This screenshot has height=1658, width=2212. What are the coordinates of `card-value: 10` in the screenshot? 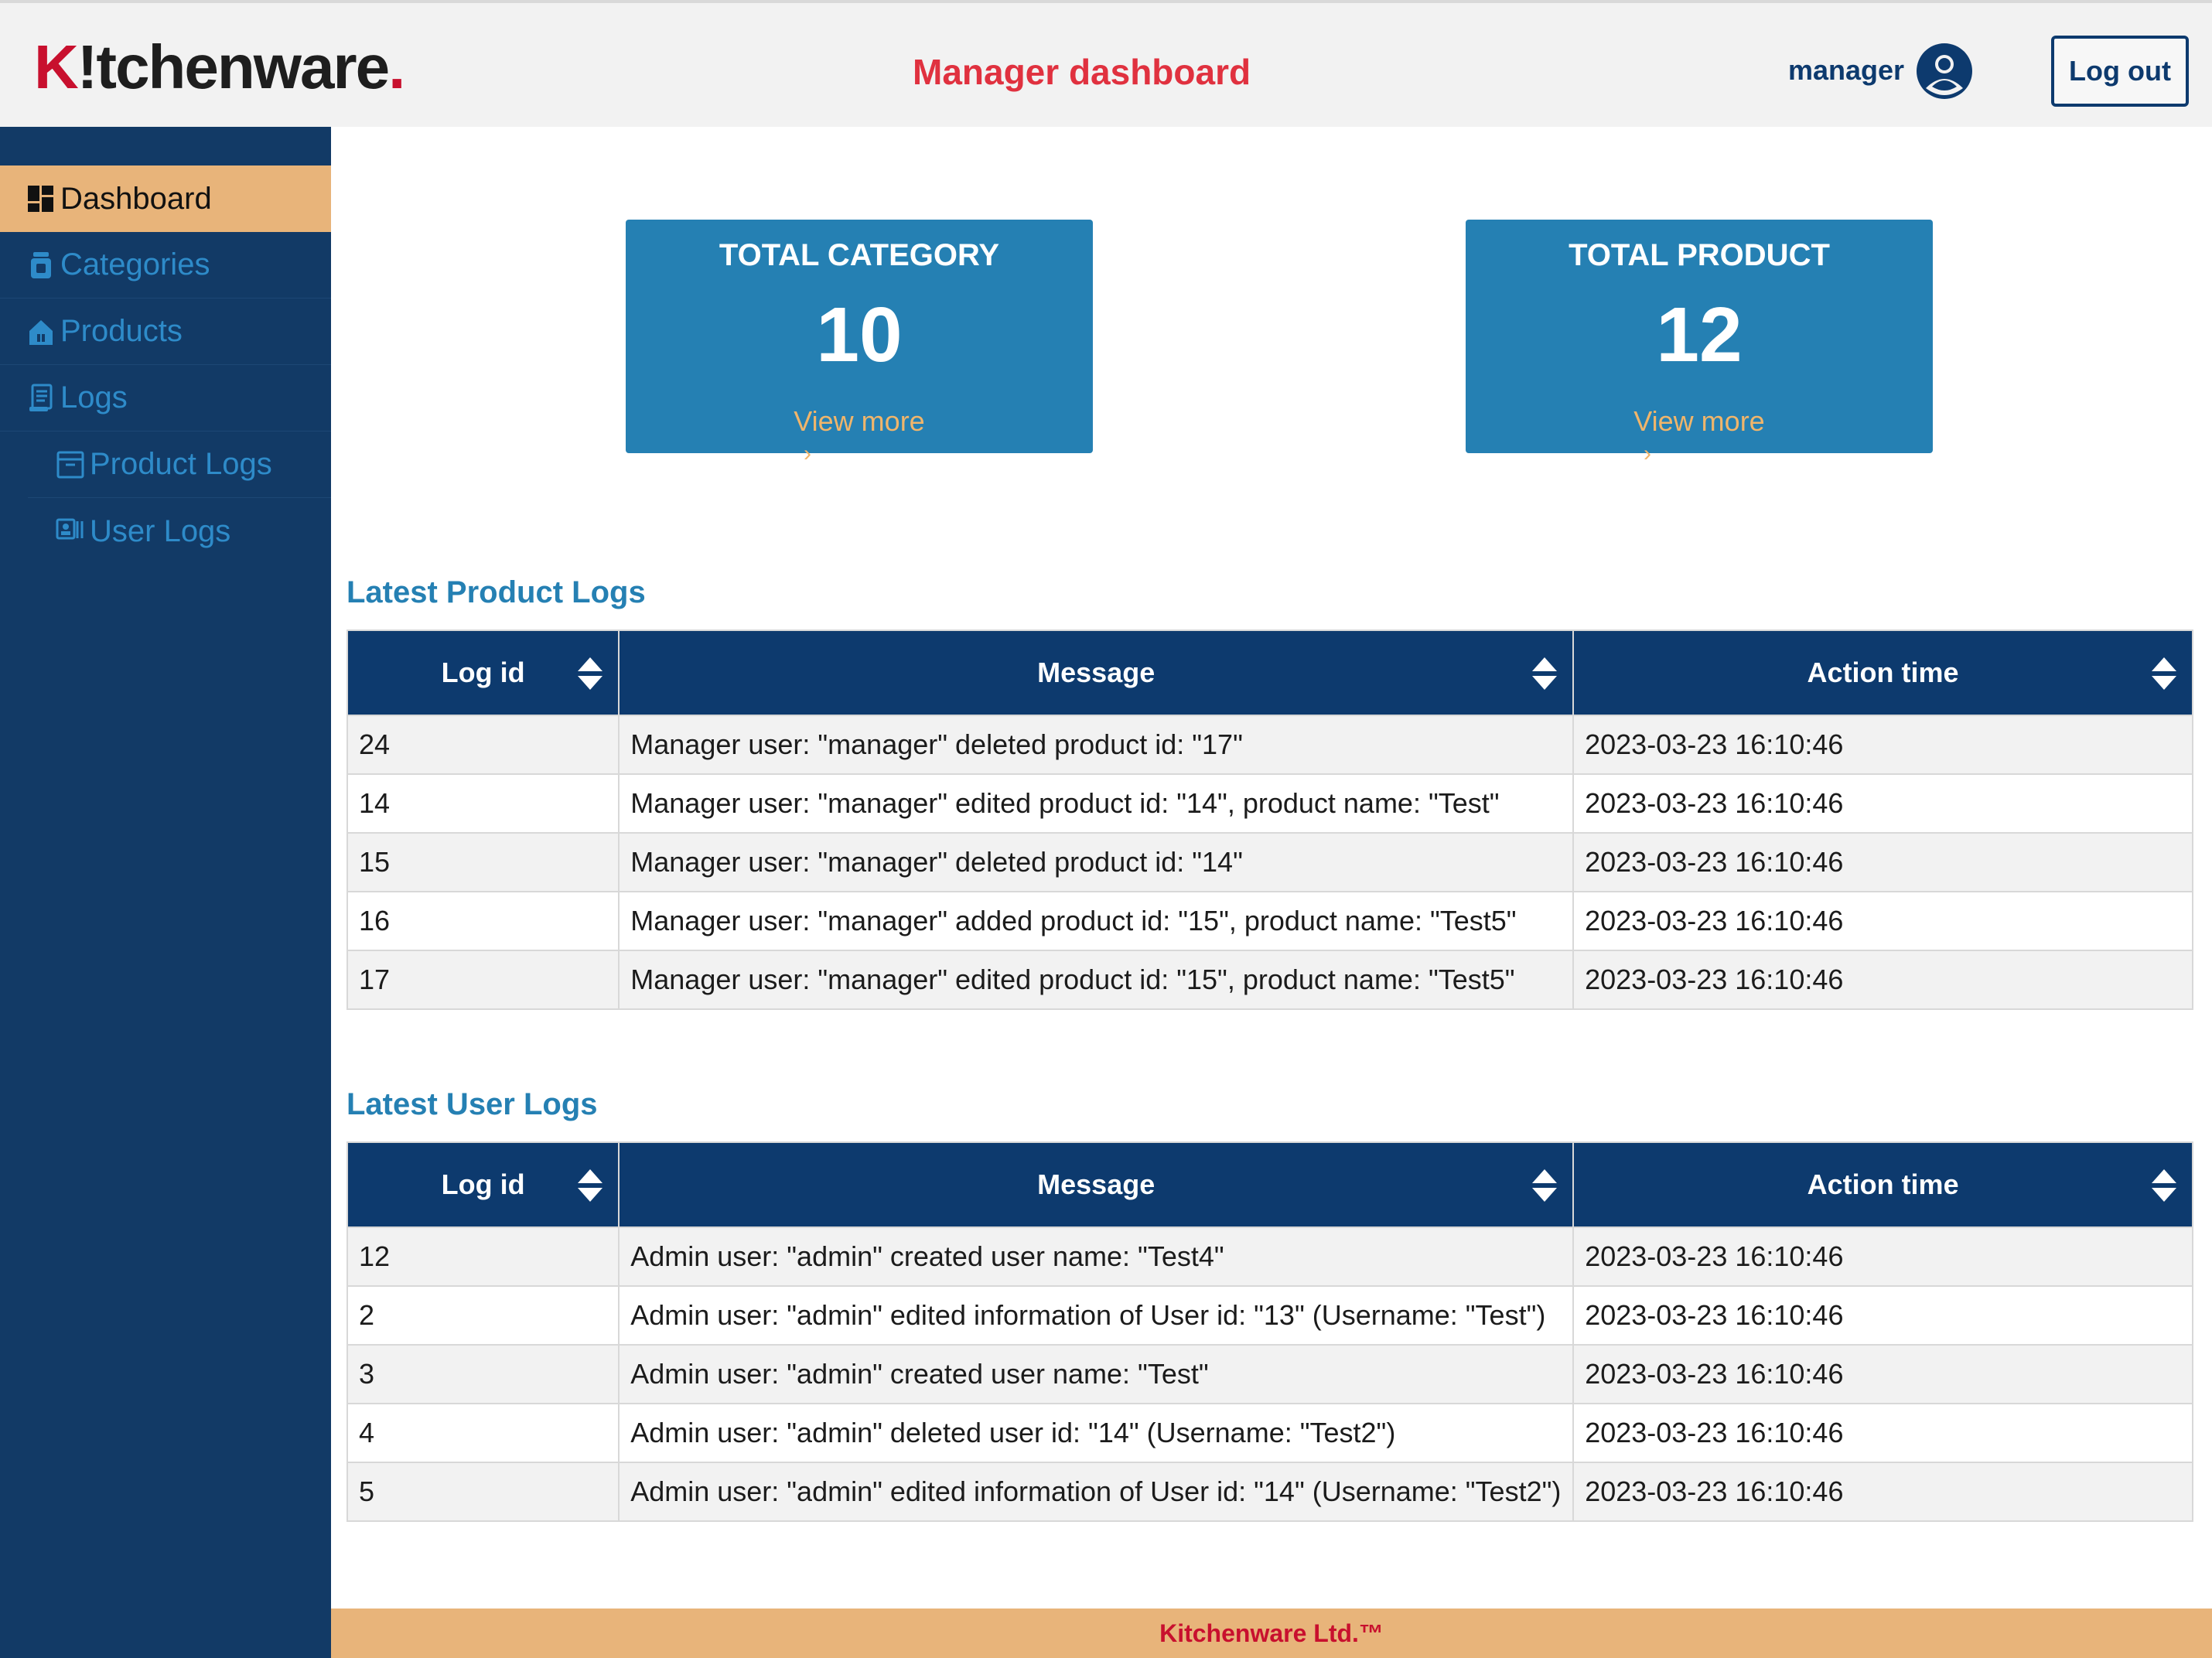 It's located at (859, 335).